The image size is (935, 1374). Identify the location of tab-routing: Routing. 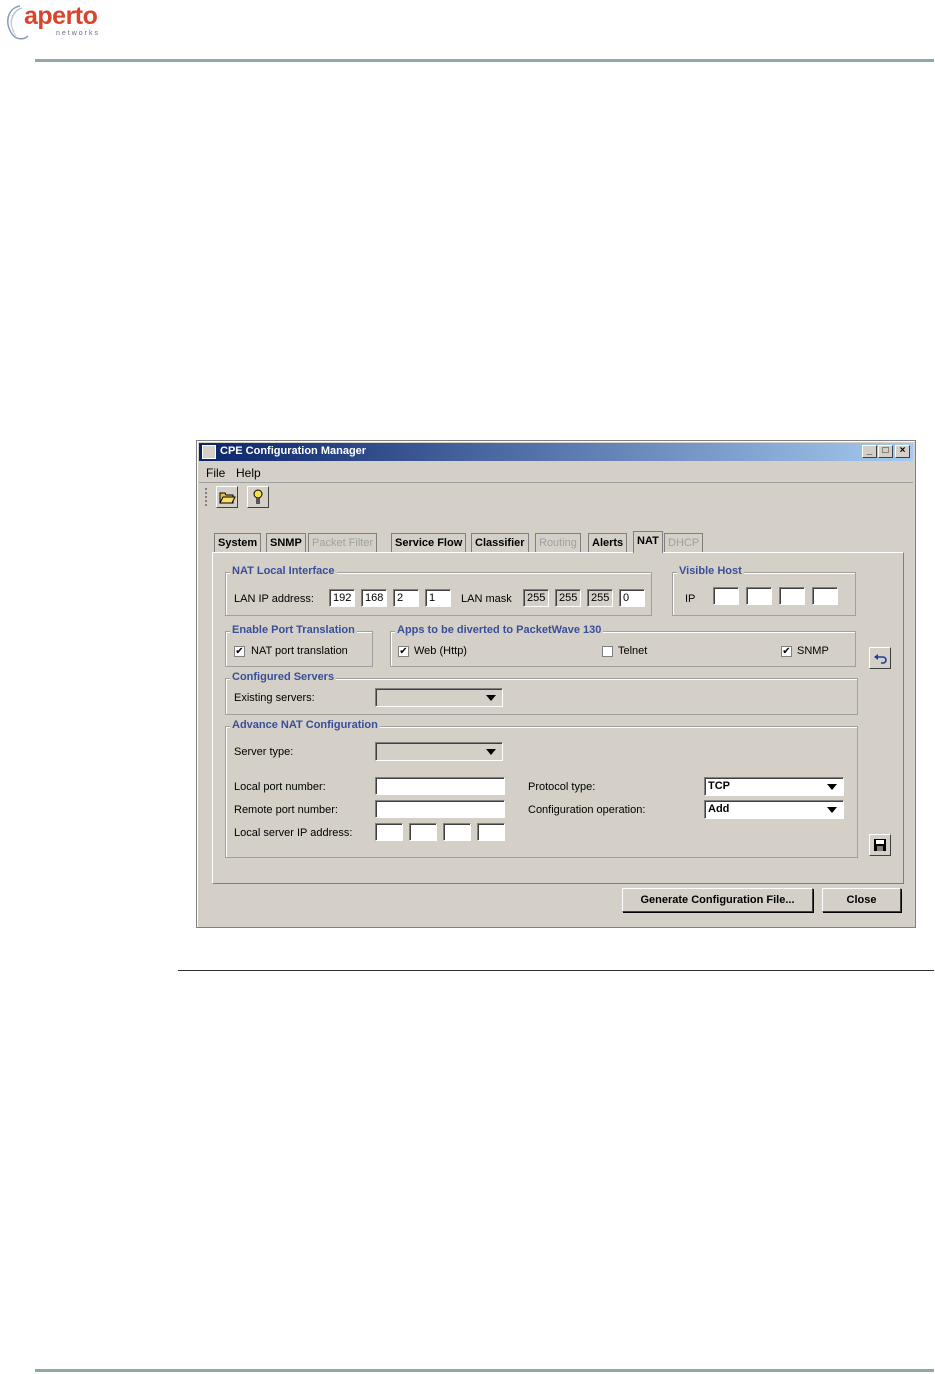
(558, 542).